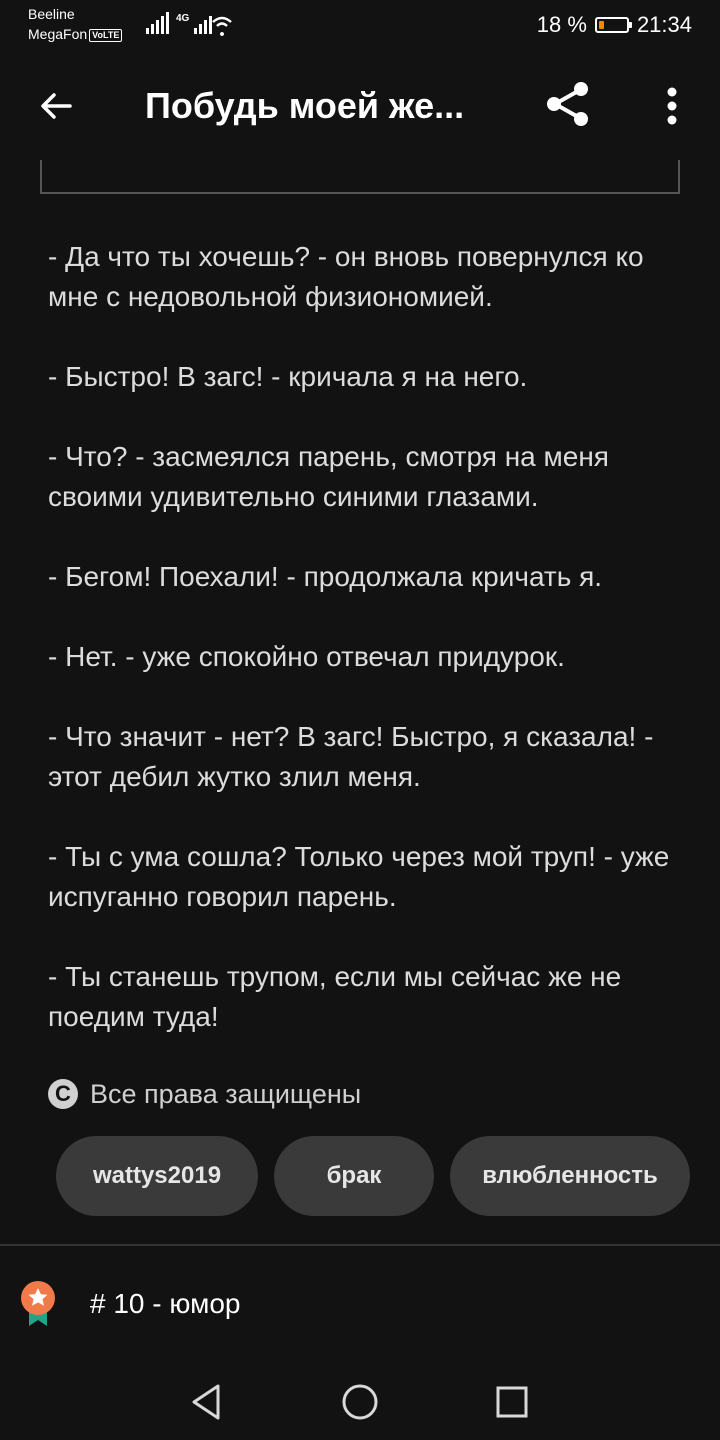 The width and height of the screenshot is (720, 1440). I want to click on battery-icon, so click(613, 25).